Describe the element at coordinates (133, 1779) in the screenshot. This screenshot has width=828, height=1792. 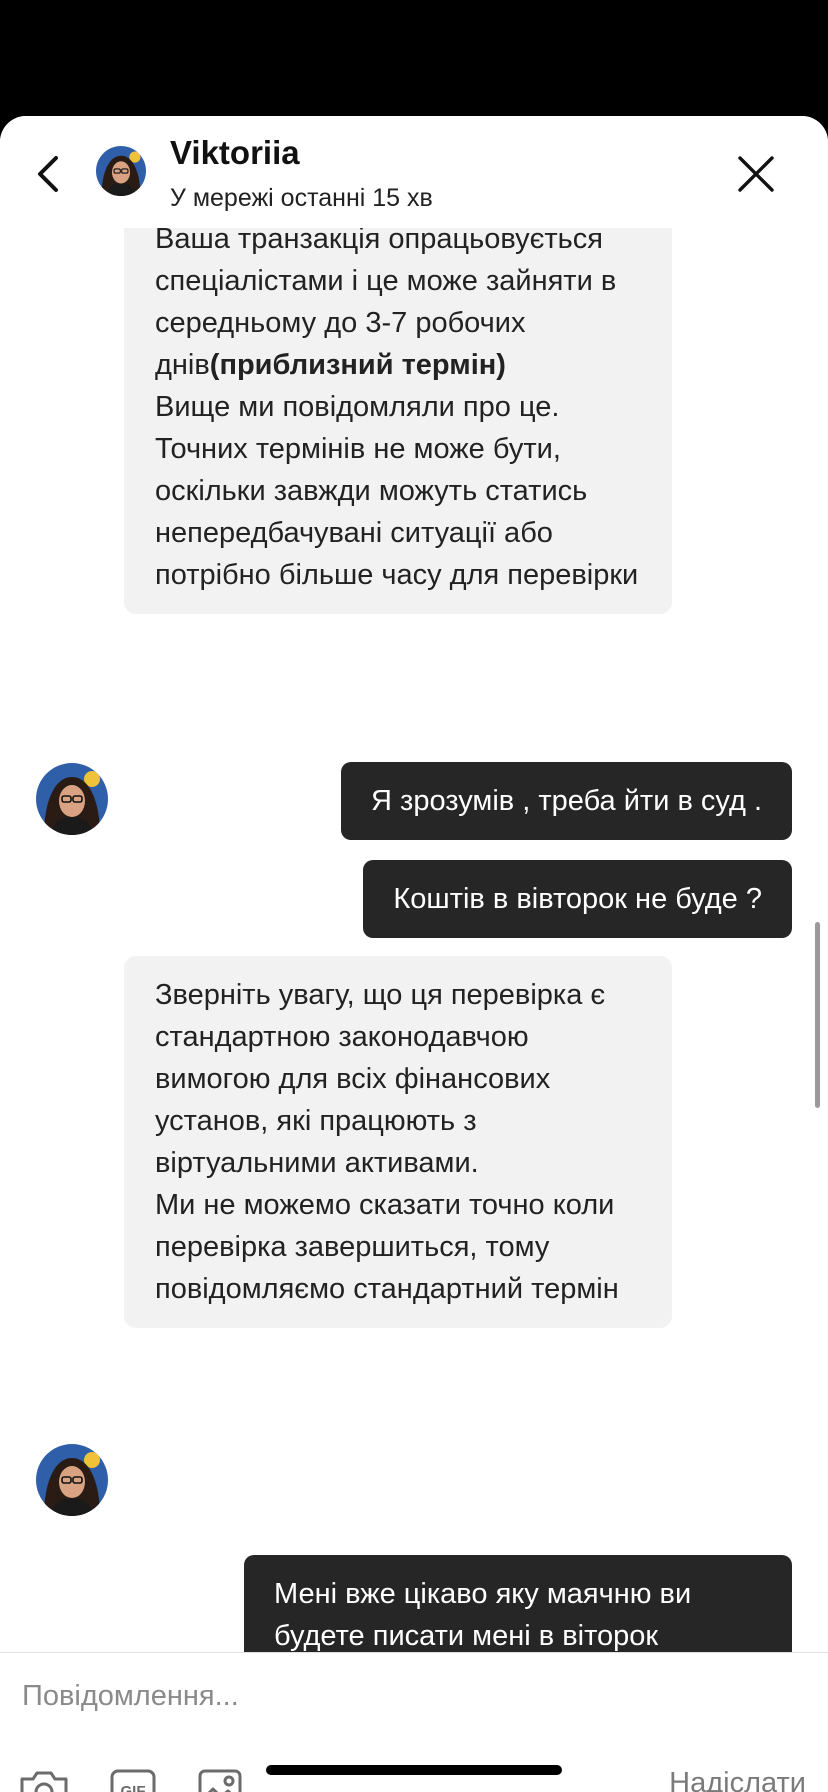
I see `gif-icon: GIF` at that location.